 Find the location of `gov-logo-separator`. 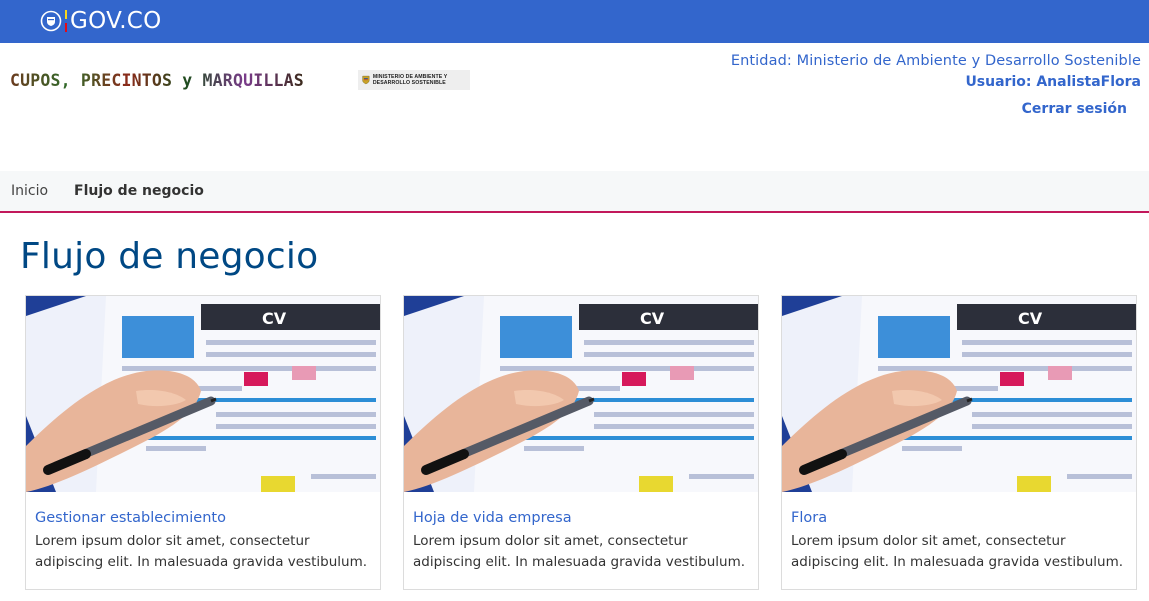

gov-logo-separator is located at coordinates (66, 21).